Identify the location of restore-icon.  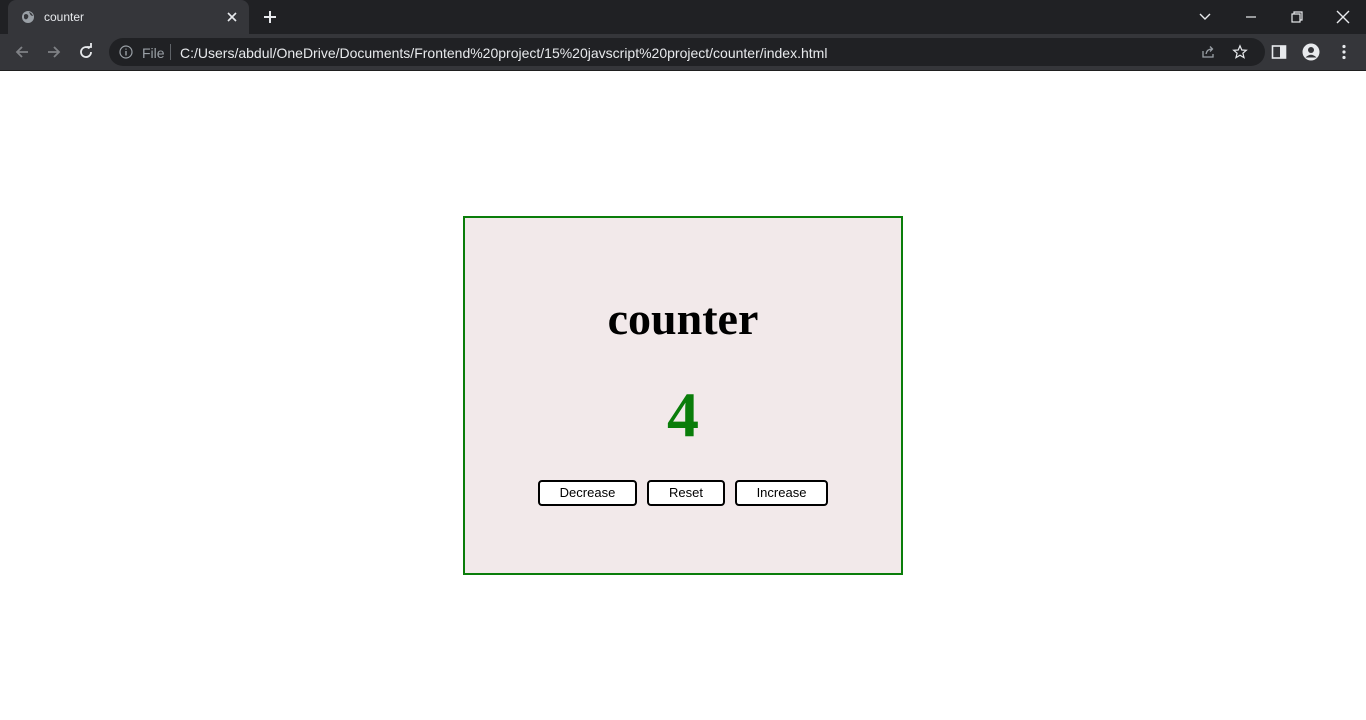
(1297, 17).